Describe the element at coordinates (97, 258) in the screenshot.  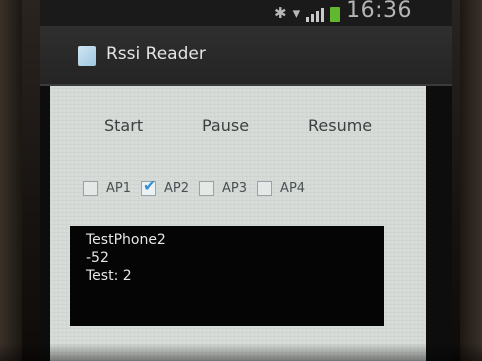
I see `rssi-value-text: -52` at that location.